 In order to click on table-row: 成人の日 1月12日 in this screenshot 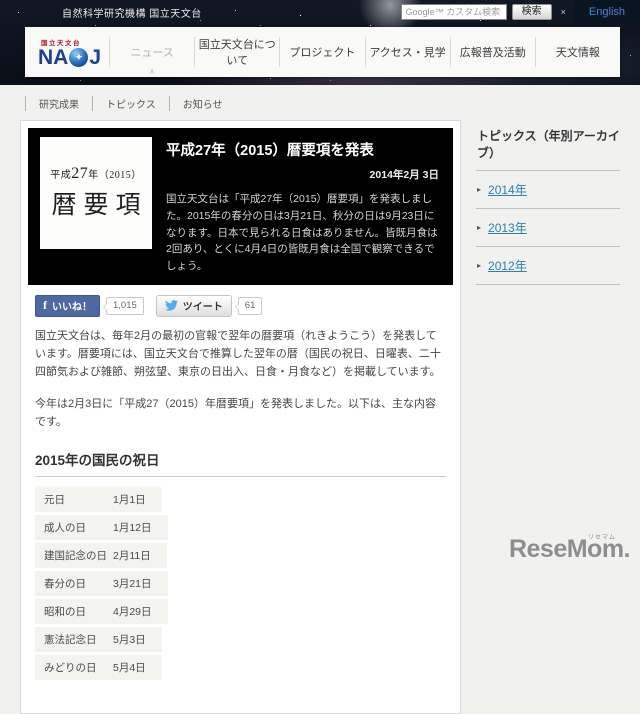, I will do `click(101, 528)`.